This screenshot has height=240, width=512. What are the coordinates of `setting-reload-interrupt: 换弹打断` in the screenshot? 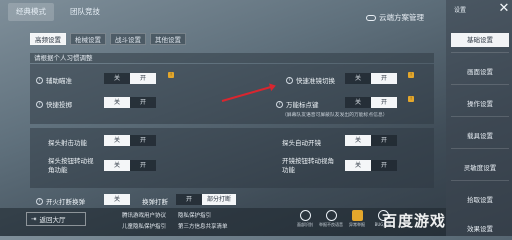 It's located at (155, 202).